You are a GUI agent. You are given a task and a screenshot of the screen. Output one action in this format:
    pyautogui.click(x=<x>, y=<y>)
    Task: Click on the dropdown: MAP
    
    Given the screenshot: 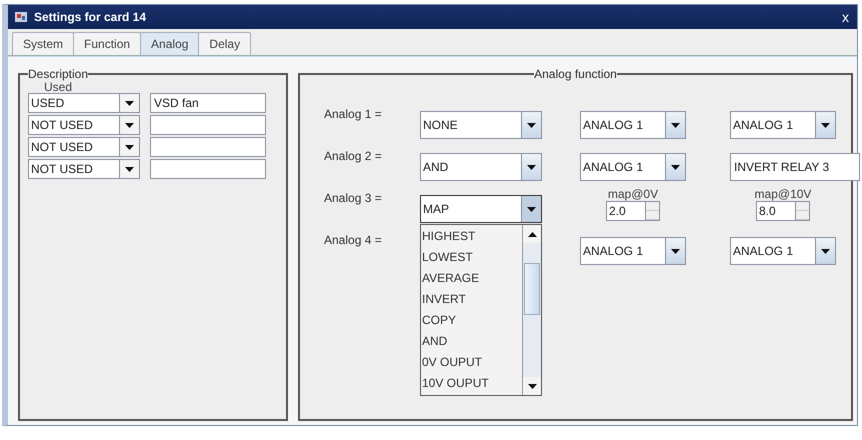 What is the action you would take?
    pyautogui.click(x=481, y=209)
    